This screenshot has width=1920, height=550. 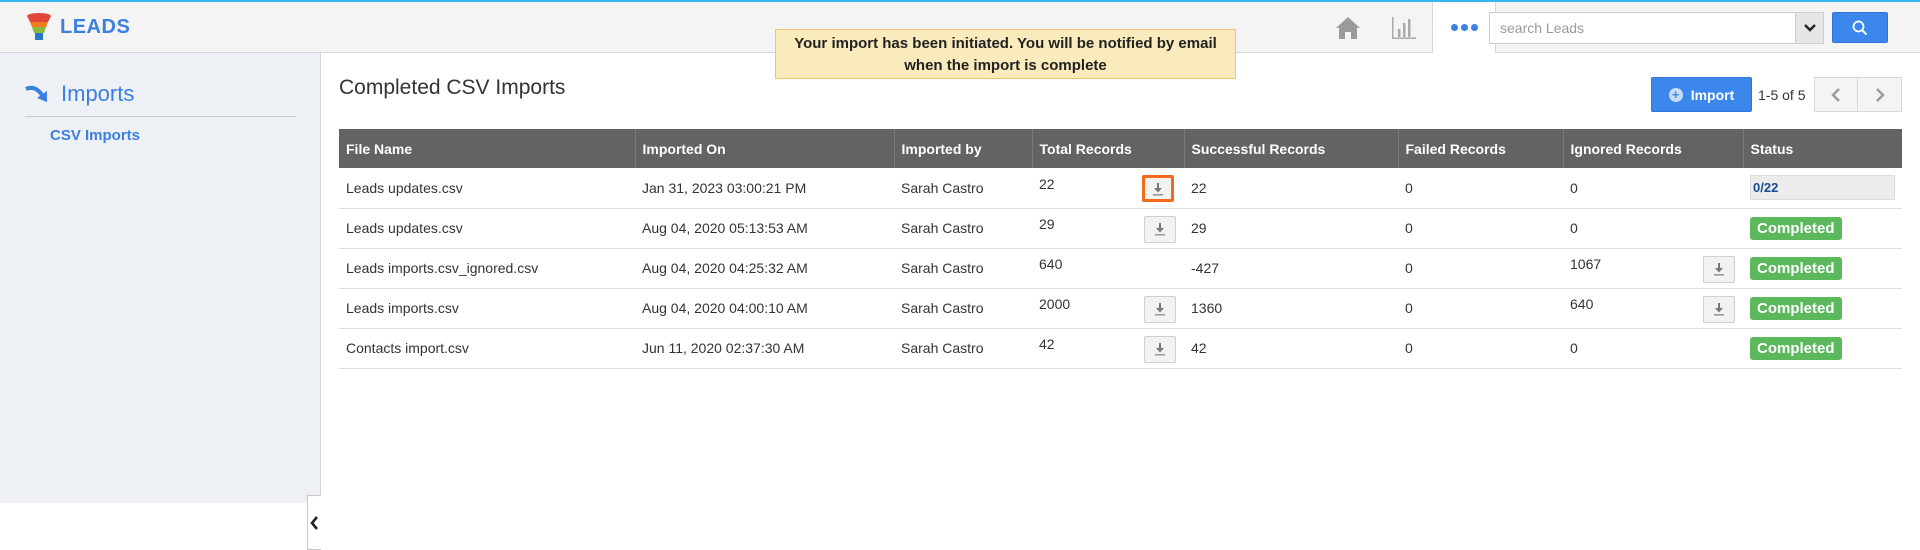 What do you see at coordinates (1291, 228) in the screenshot?
I see `cell-successful-records: 29` at bounding box center [1291, 228].